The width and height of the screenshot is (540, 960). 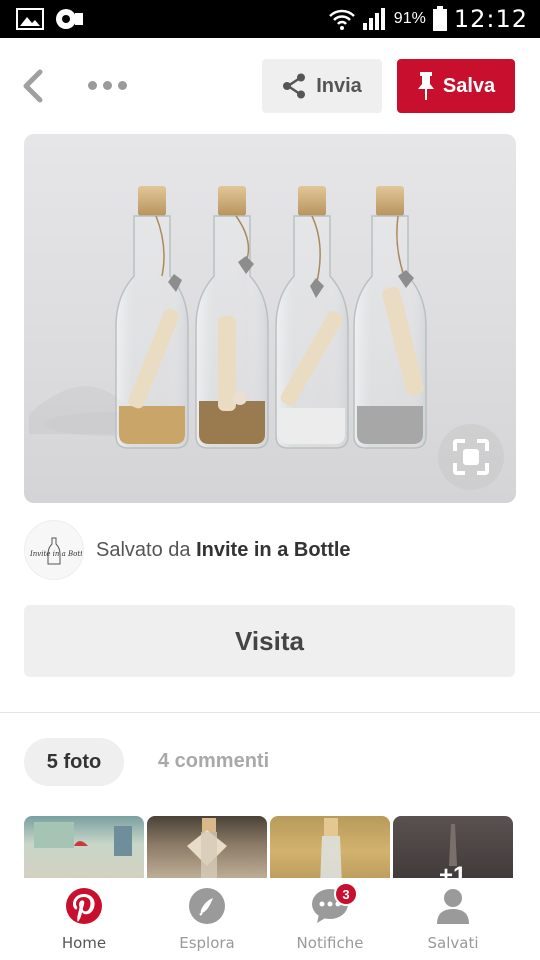 I want to click on user-profile-icon, so click(x=453, y=906).